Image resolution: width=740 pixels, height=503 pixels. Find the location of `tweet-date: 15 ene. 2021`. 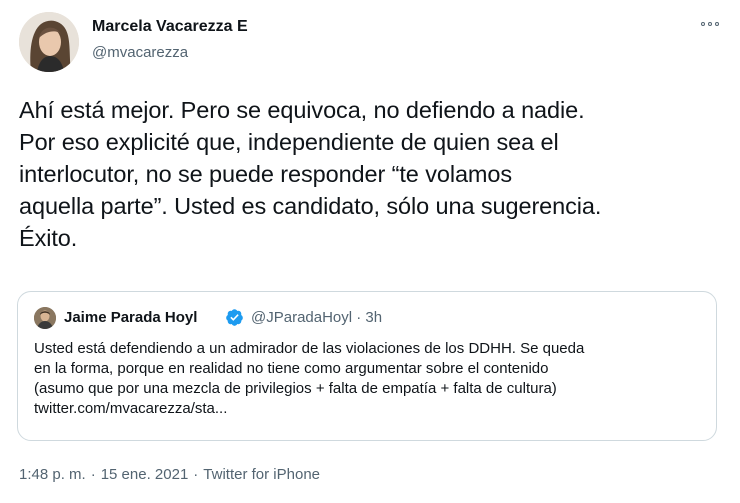

tweet-date: 15 ene. 2021 is located at coordinates (145, 474).